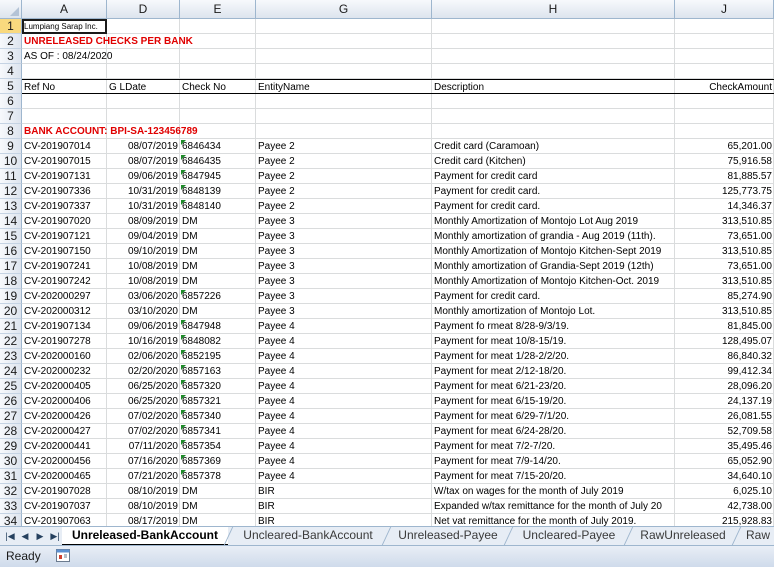 This screenshot has width=774, height=567. Describe the element at coordinates (553, 476) in the screenshot. I see `description-cell: Payment for meat 7/15-20/20.` at that location.